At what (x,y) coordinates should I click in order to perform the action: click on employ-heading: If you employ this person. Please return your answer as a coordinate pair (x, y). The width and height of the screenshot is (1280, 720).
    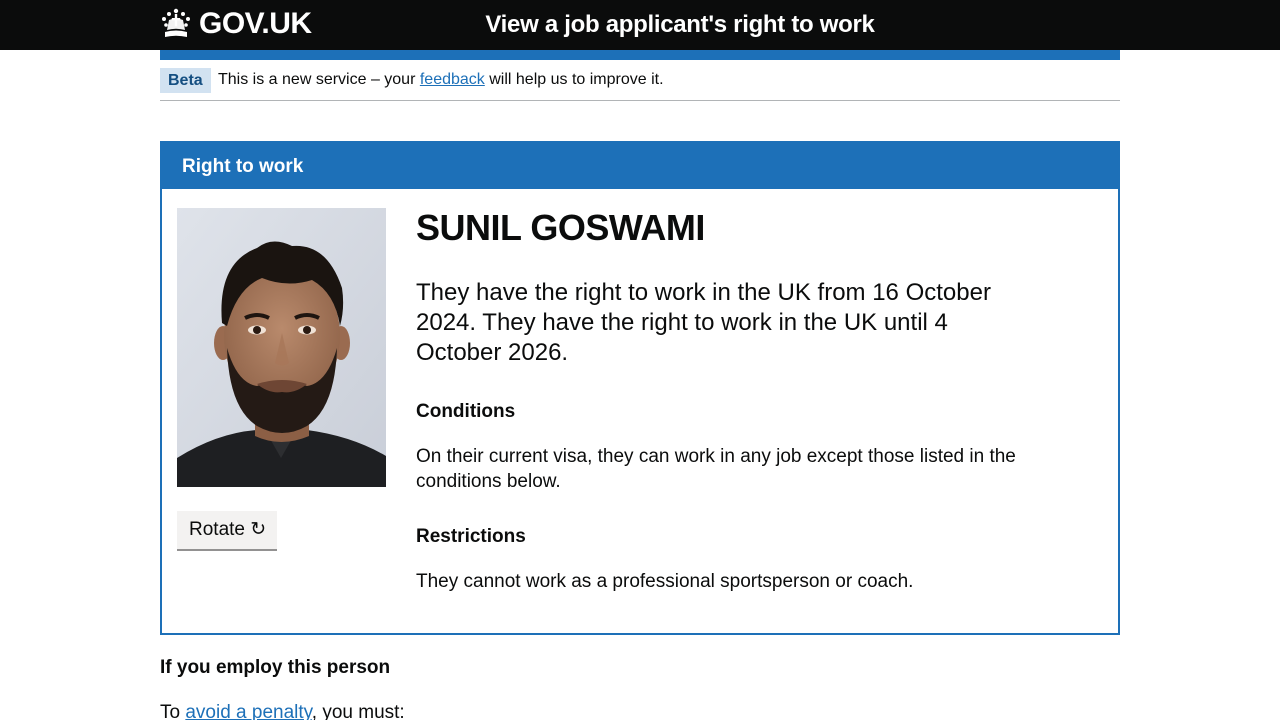
    Looking at the image, I should click on (275, 667).